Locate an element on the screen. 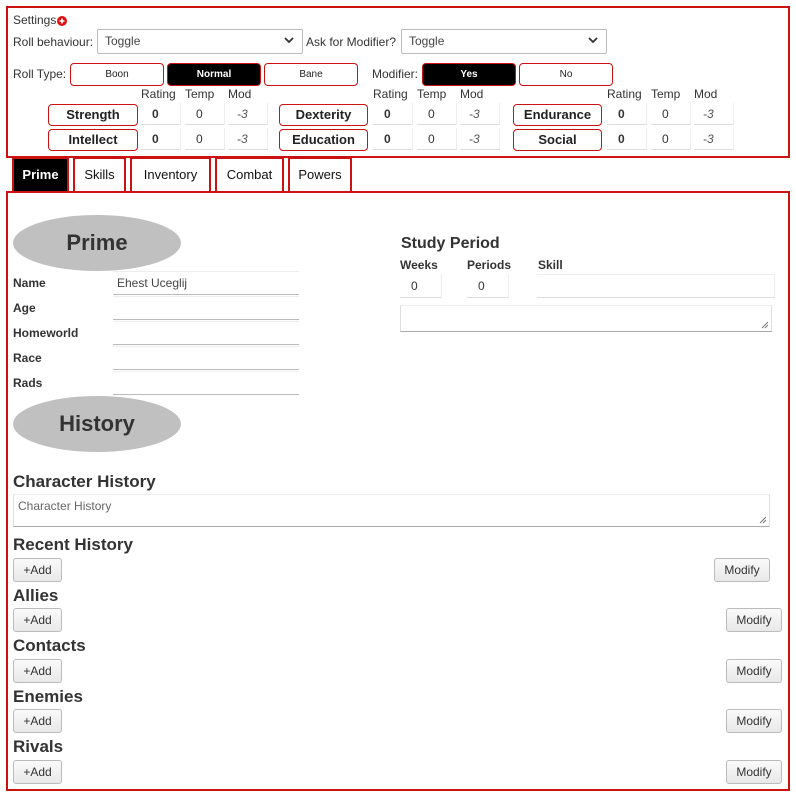 This screenshot has width=796, height=796. recent-history-modify-button: Modify is located at coordinates (742, 570).